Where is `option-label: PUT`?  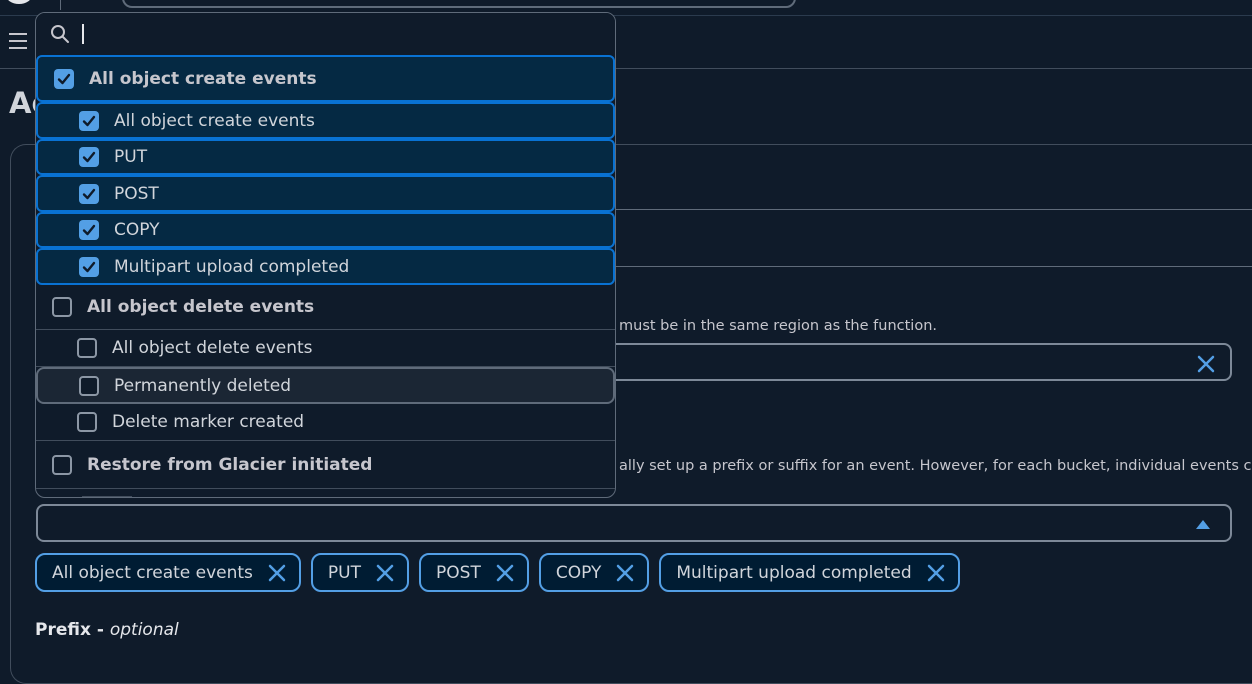 option-label: PUT is located at coordinates (131, 157).